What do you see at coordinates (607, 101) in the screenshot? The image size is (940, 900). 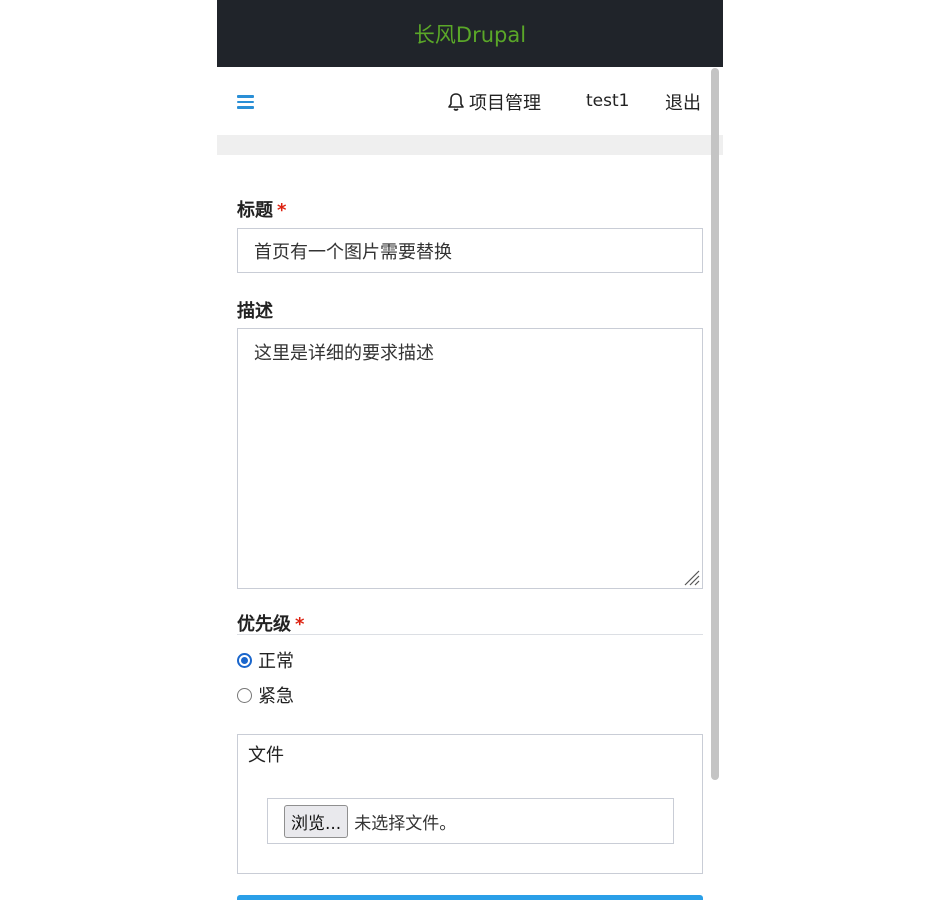 I see `nav-user-link: test1` at bounding box center [607, 101].